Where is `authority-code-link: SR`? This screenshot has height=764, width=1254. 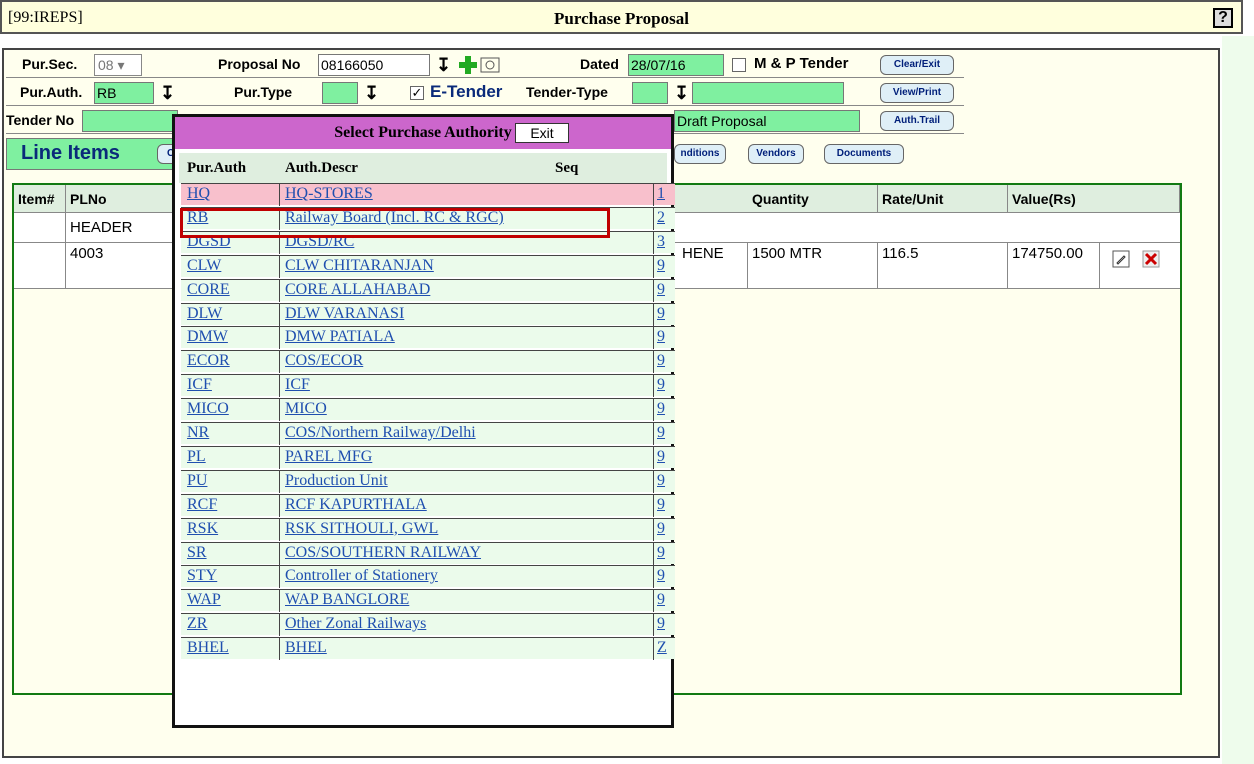 authority-code-link: SR is located at coordinates (197, 553).